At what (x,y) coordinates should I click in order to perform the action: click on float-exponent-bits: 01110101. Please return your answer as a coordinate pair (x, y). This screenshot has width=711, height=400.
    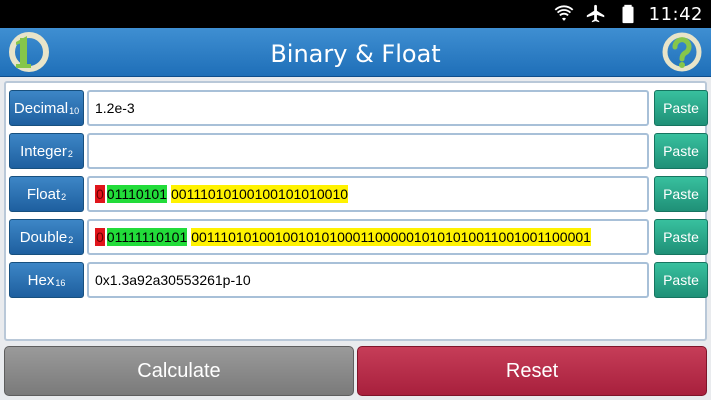
    Looking at the image, I should click on (137, 194).